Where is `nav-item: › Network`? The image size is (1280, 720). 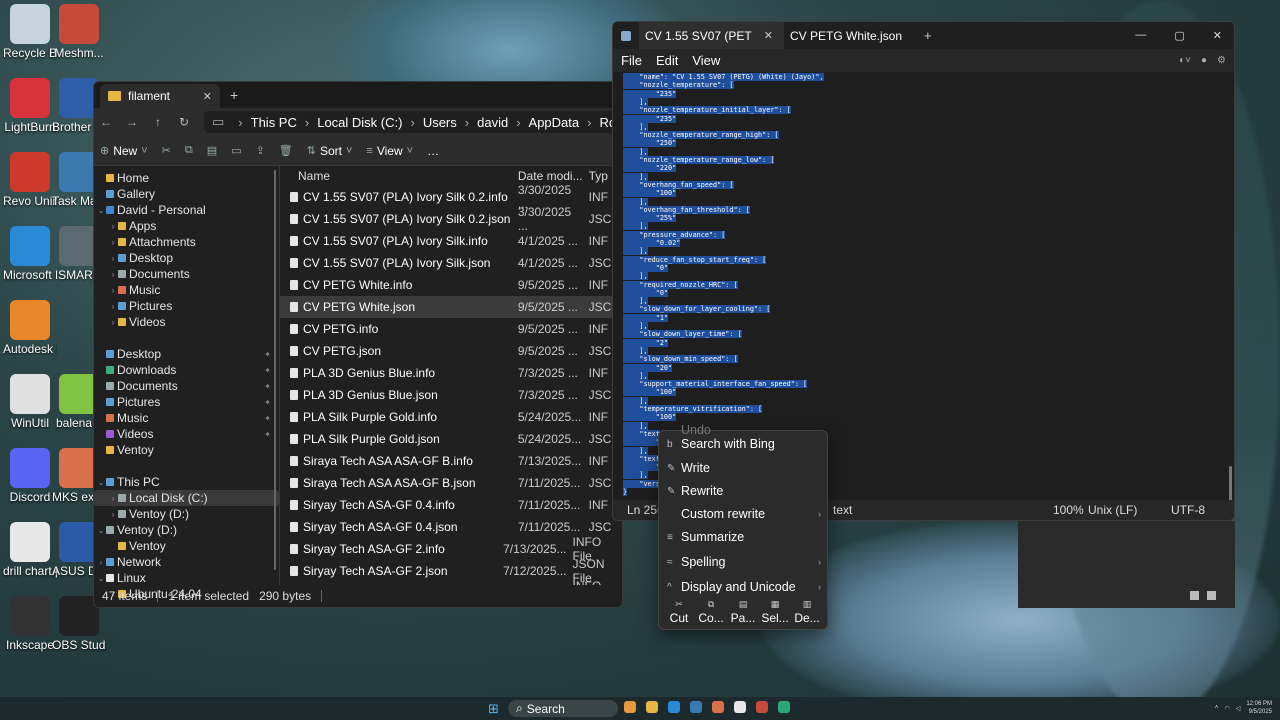
nav-item: › Network is located at coordinates (186, 562).